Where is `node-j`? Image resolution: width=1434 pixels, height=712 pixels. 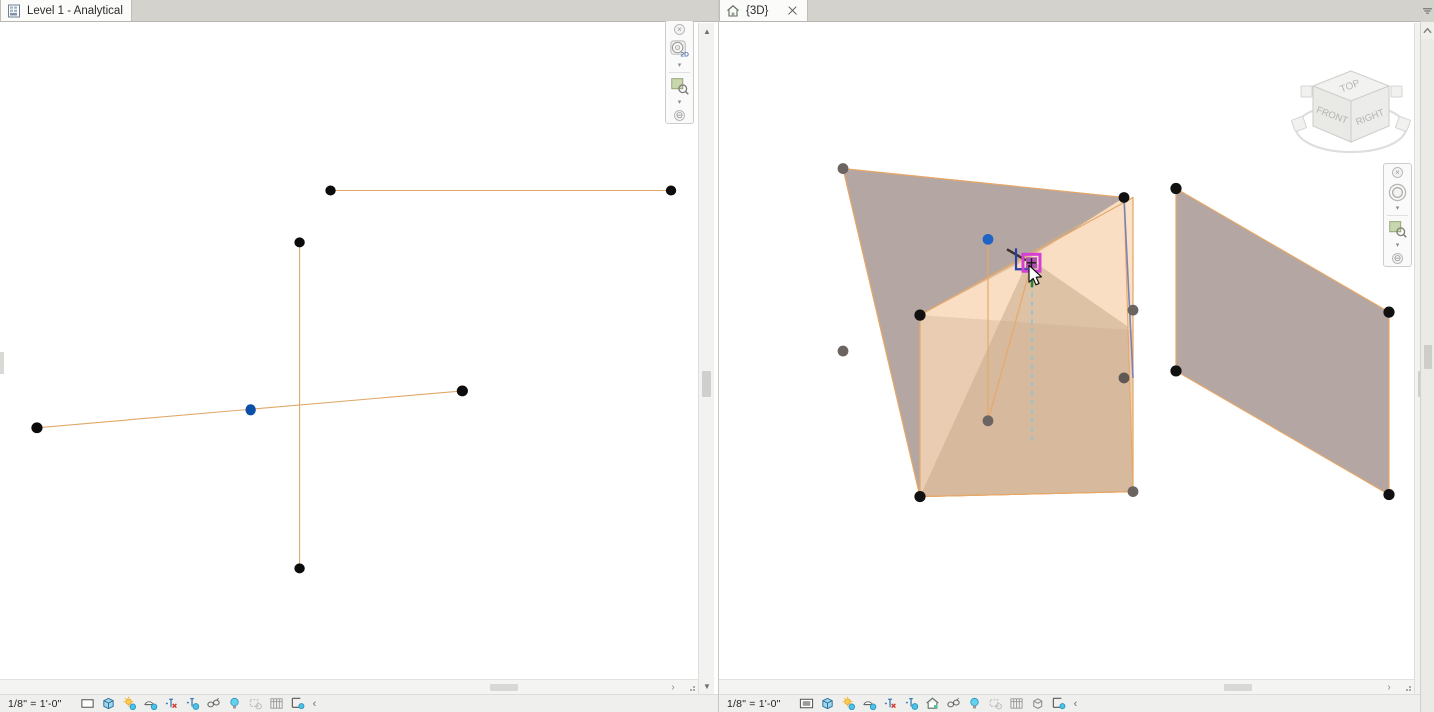 node-j is located at coordinates (1176, 188).